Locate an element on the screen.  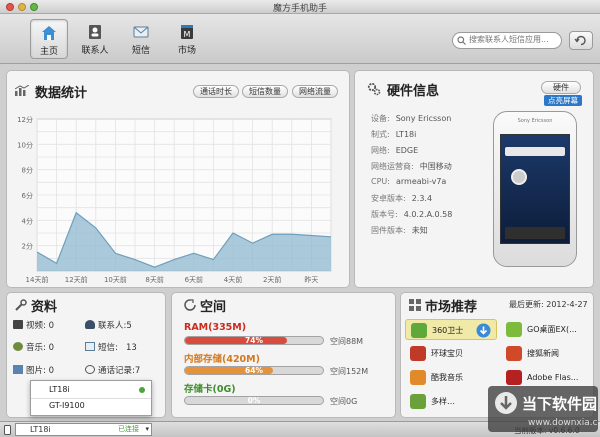
refresh-icon is located at coordinates (580, 40).